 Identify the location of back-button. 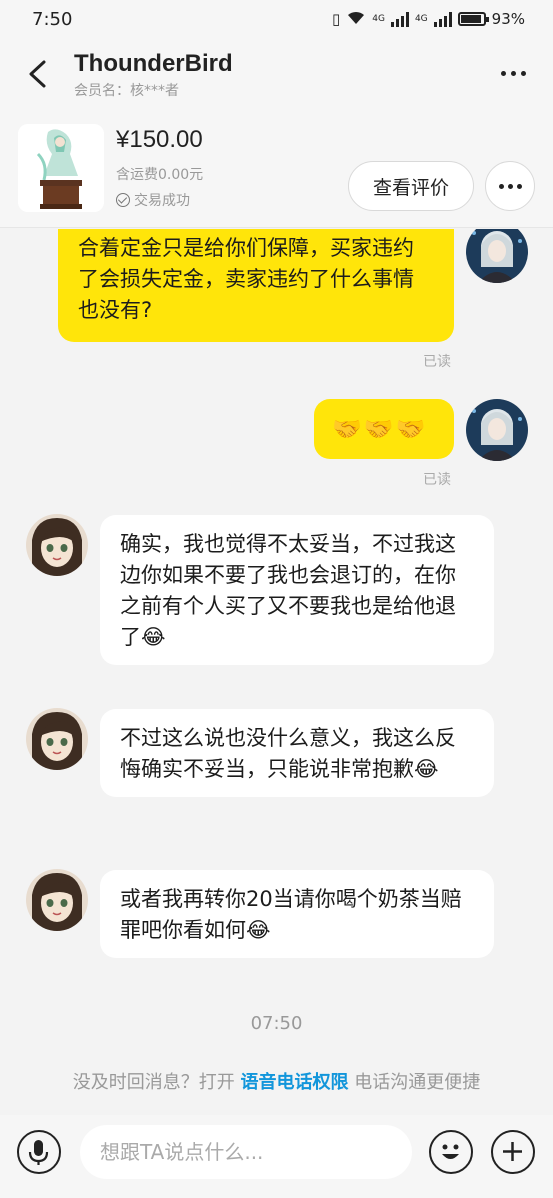
(38, 74).